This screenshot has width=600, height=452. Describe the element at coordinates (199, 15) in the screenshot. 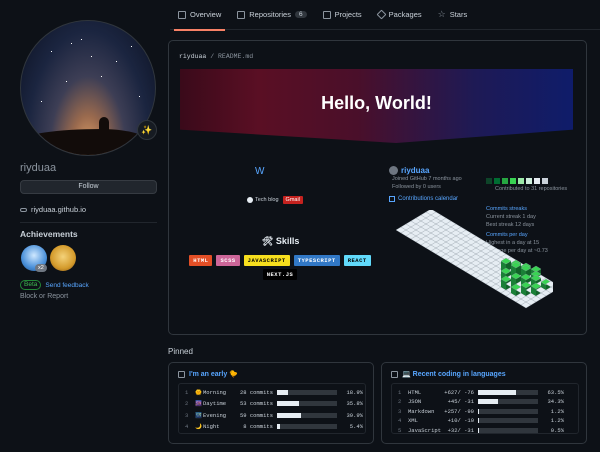

I see `tab-overview: Overview` at that location.